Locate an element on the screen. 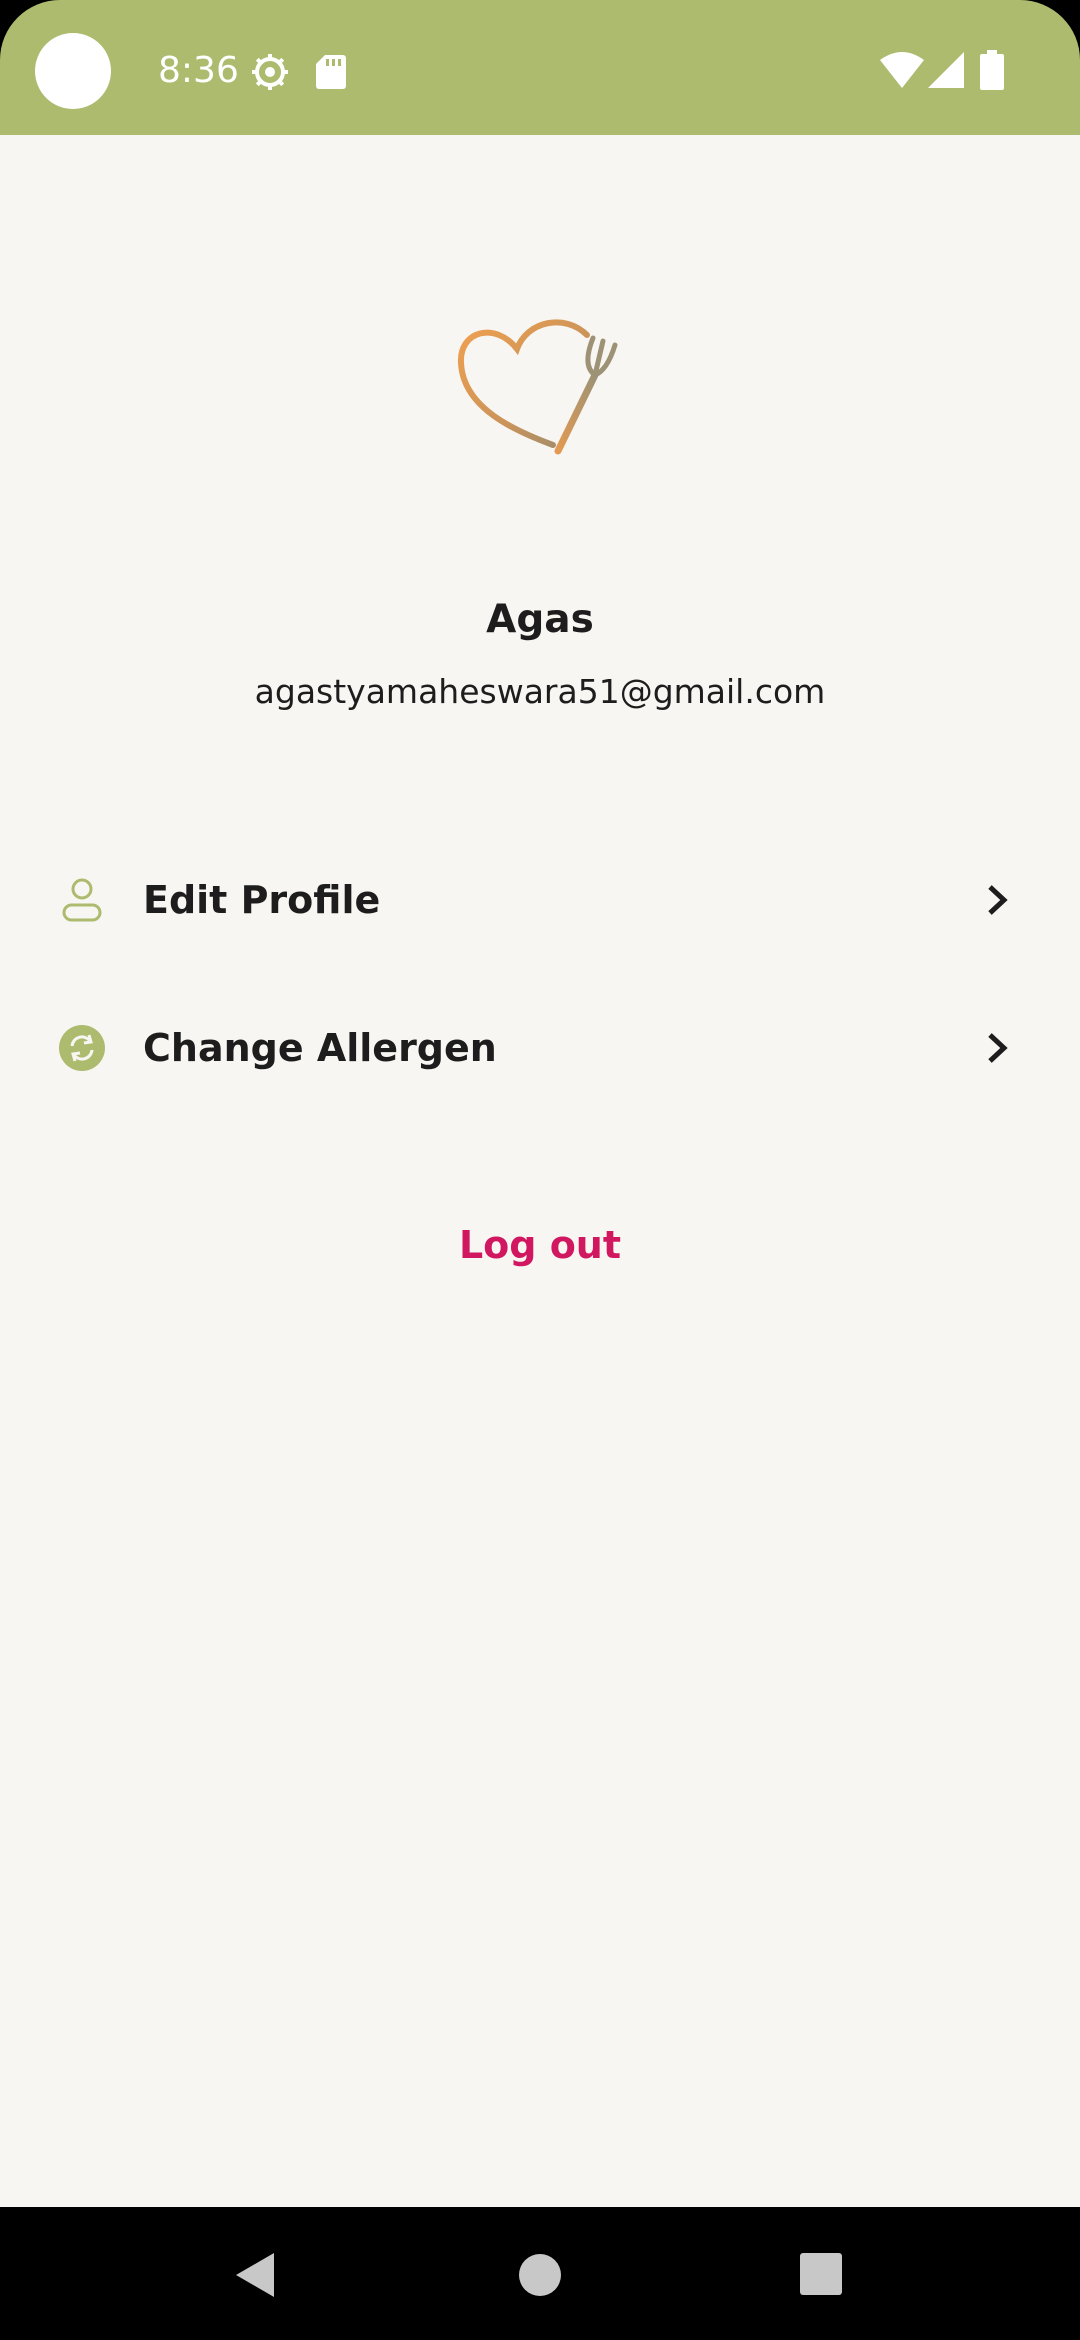 This screenshot has height=2340, width=1080. person-icon is located at coordinates (82, 900).